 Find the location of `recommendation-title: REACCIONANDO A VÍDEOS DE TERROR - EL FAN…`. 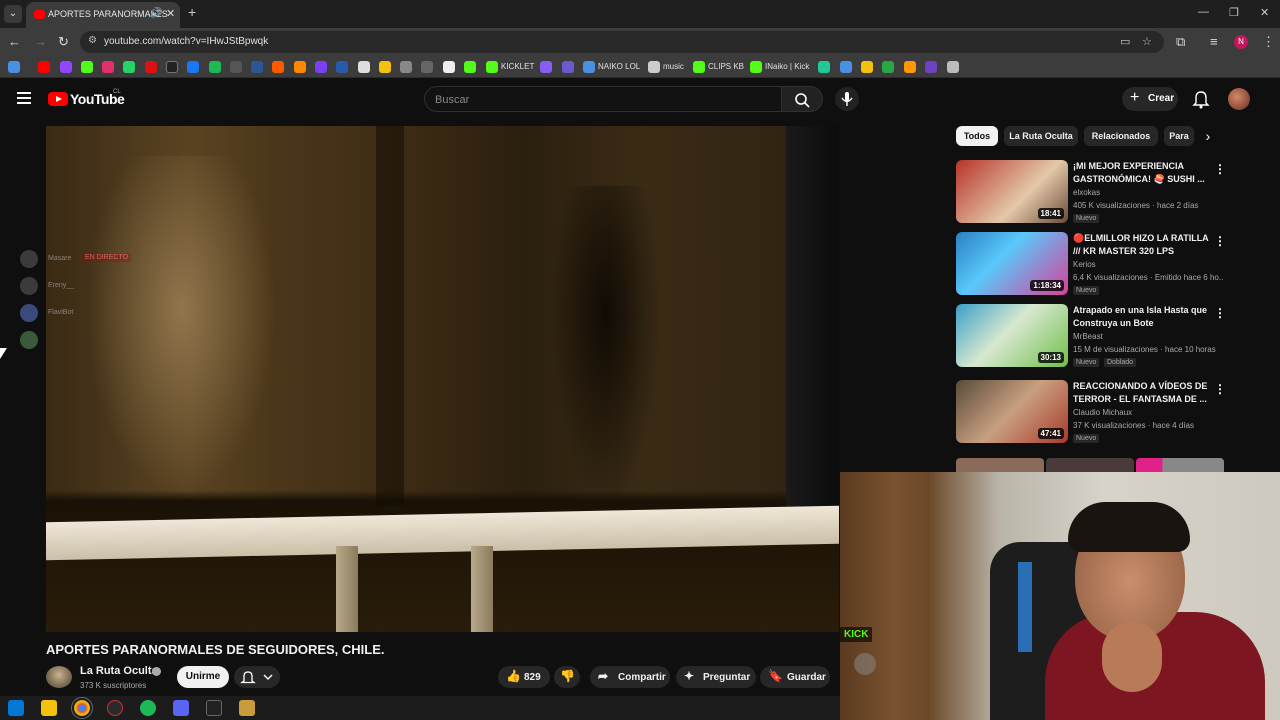

recommendation-title: REACCIONANDO A VÍDEOS DE TERROR - EL FAN… is located at coordinates (1143, 393).